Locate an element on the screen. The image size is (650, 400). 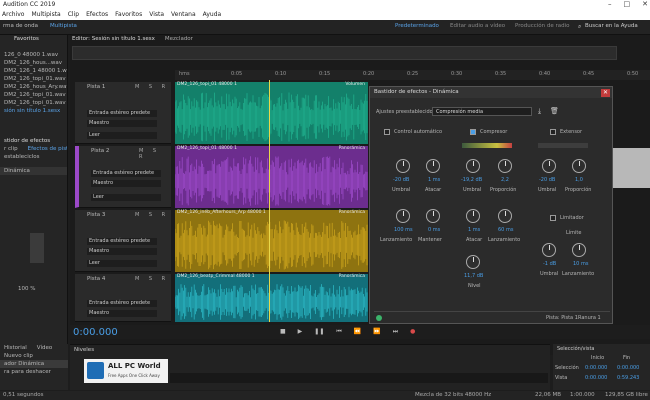
maximize-icon: □ is located at coordinates (627, 5).